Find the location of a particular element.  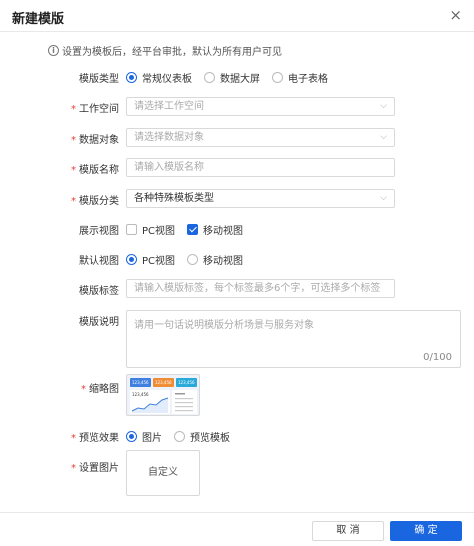

tags-label: 模版标签 is located at coordinates (99, 291).